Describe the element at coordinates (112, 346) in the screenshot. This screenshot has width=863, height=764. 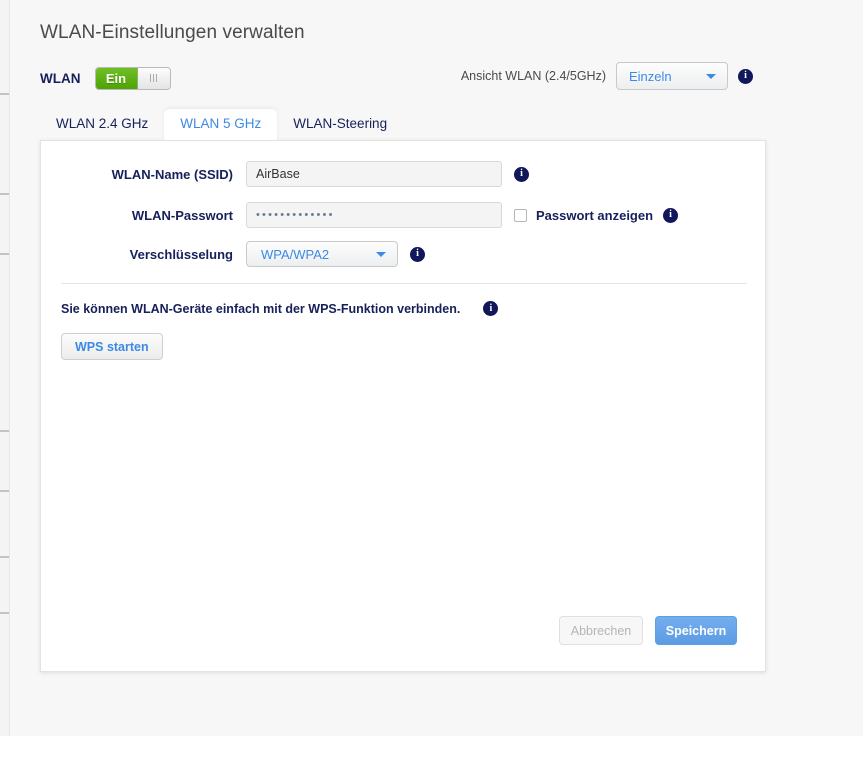
I see `wps-start-button: WPS starten` at that location.